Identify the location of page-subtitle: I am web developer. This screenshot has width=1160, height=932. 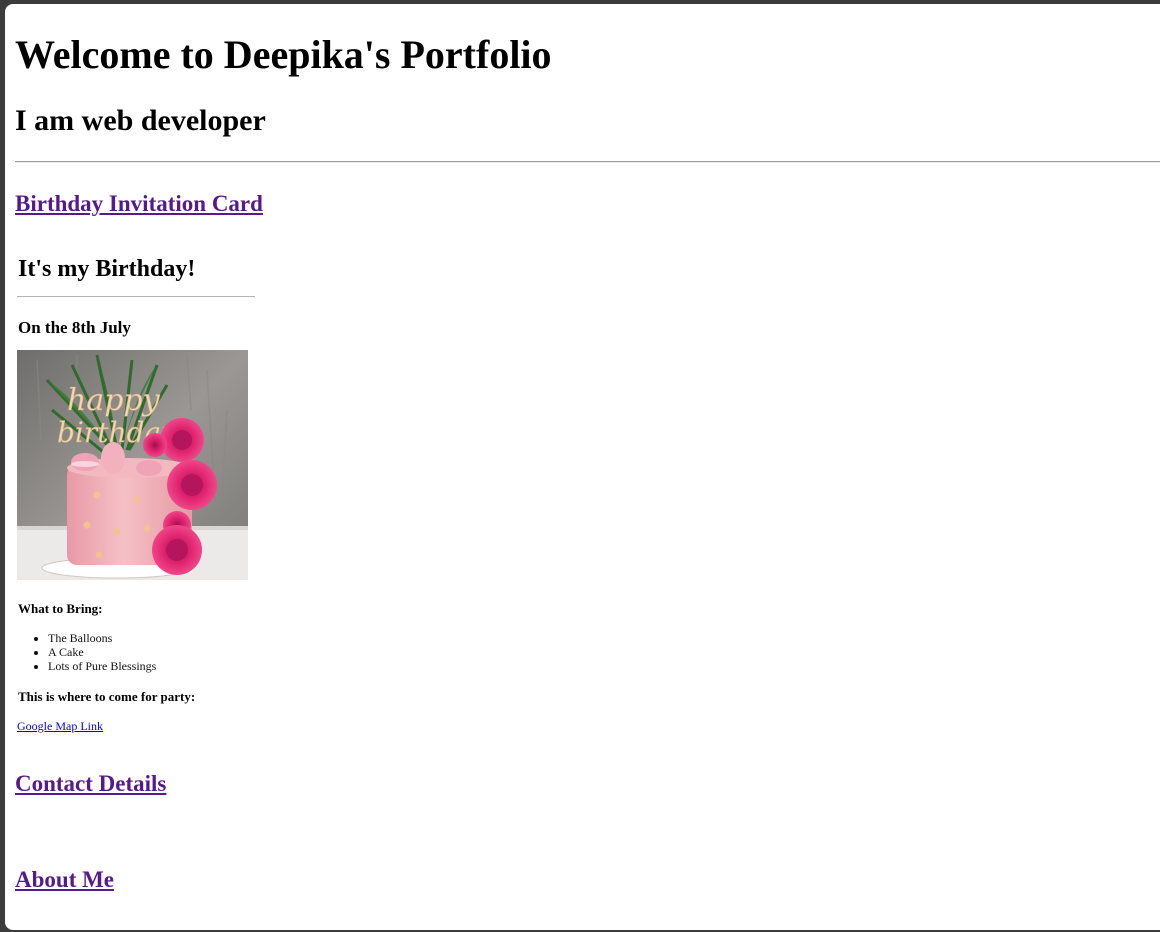
(140, 120).